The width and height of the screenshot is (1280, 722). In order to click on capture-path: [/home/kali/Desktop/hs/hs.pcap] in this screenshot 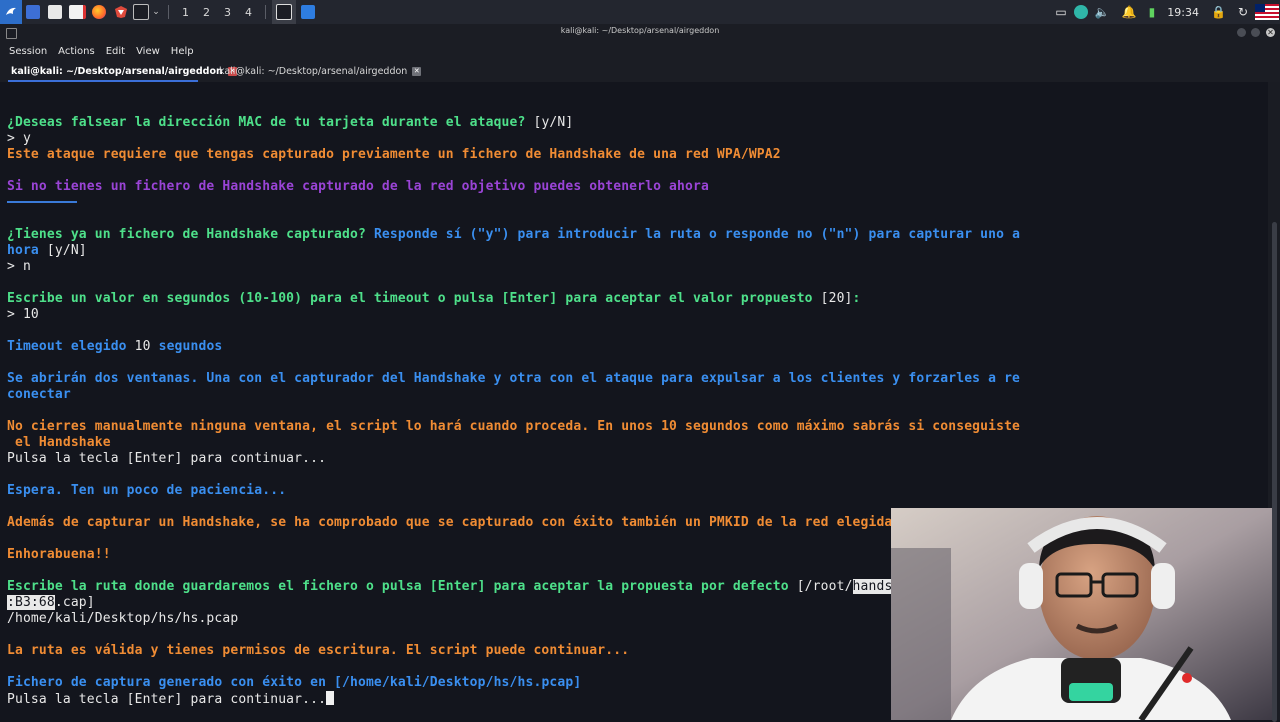, I will do `click(458, 682)`.